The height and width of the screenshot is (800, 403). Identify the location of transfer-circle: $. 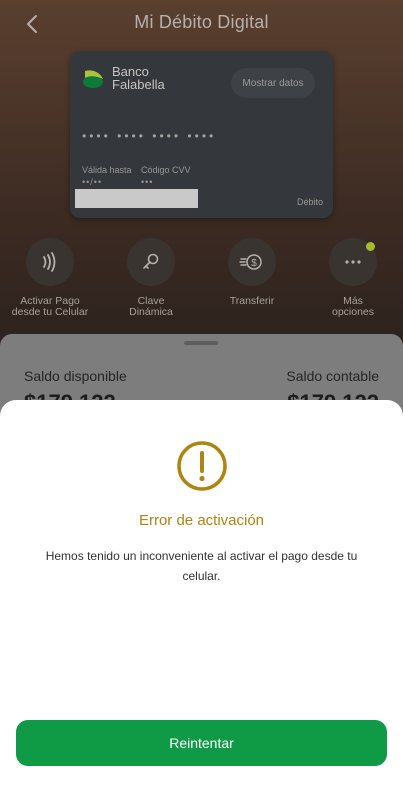
(252, 262).